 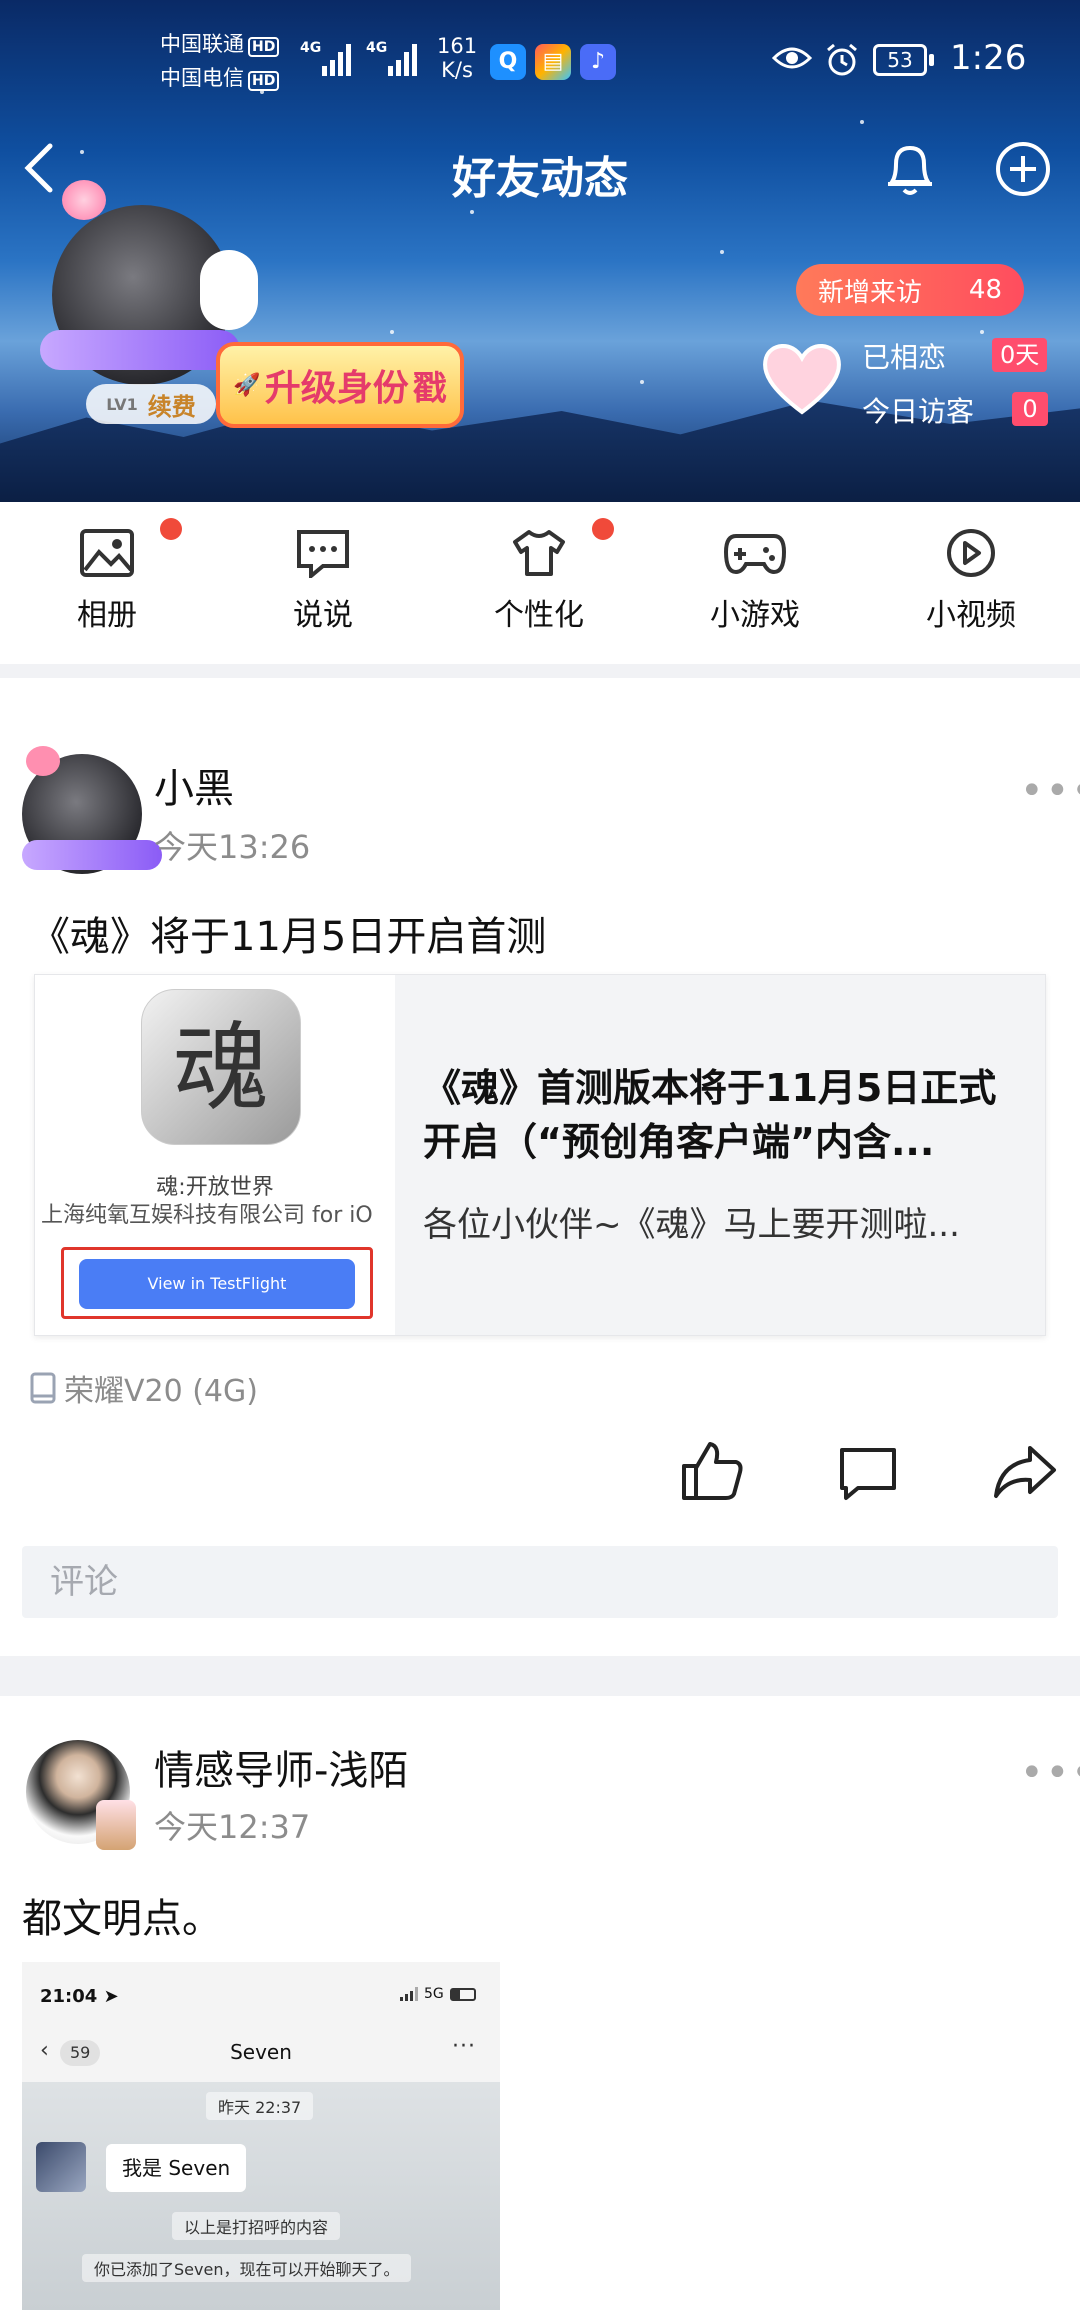 What do you see at coordinates (971, 615) in the screenshot?
I see `tab-video-label: 小视频` at bounding box center [971, 615].